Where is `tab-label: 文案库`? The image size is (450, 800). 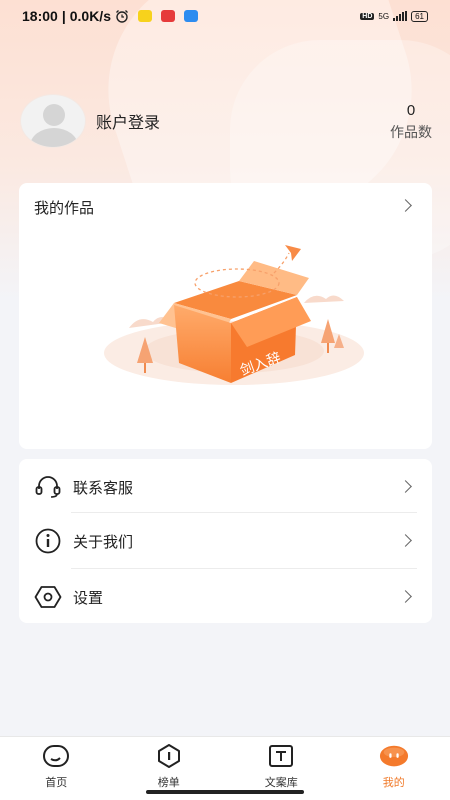 tab-label: 文案库 is located at coordinates (281, 783).